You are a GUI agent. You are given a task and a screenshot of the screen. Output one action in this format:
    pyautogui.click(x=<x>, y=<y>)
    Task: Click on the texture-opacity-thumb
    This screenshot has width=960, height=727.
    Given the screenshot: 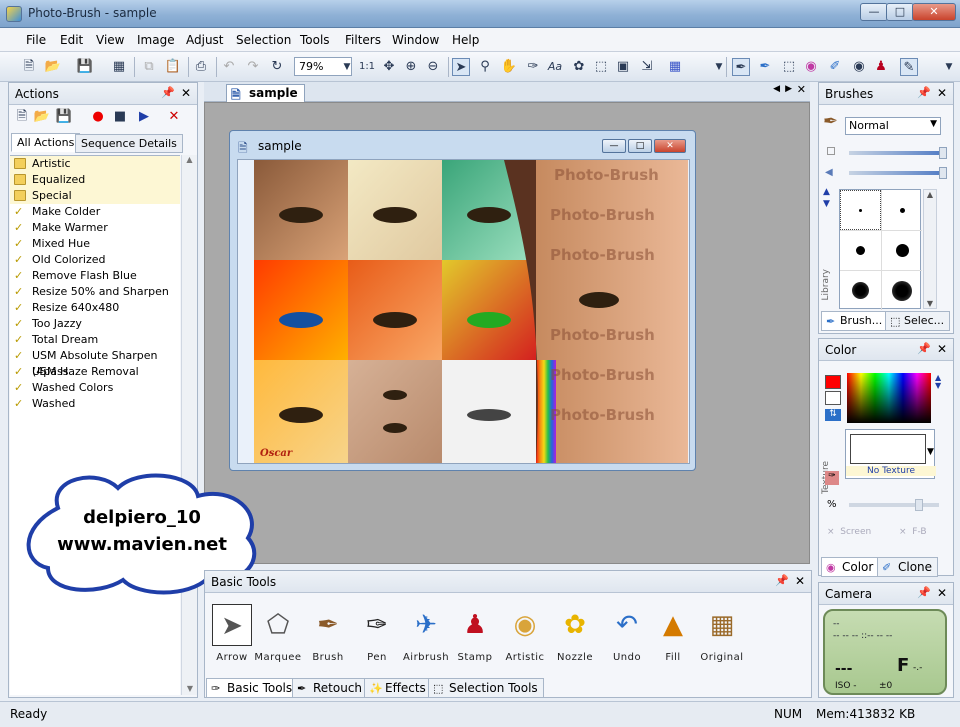 What is the action you would take?
    pyautogui.click(x=919, y=505)
    